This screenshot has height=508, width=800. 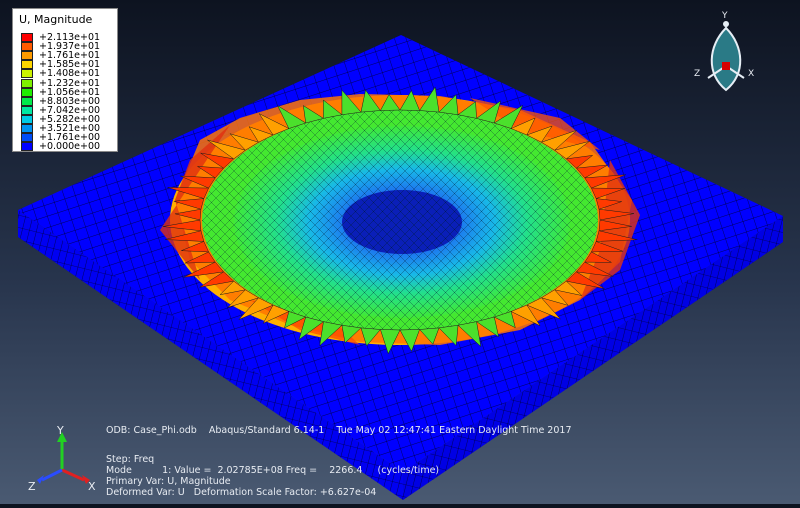 What do you see at coordinates (60, 430) in the screenshot?
I see `triad-label-y: Y` at bounding box center [60, 430].